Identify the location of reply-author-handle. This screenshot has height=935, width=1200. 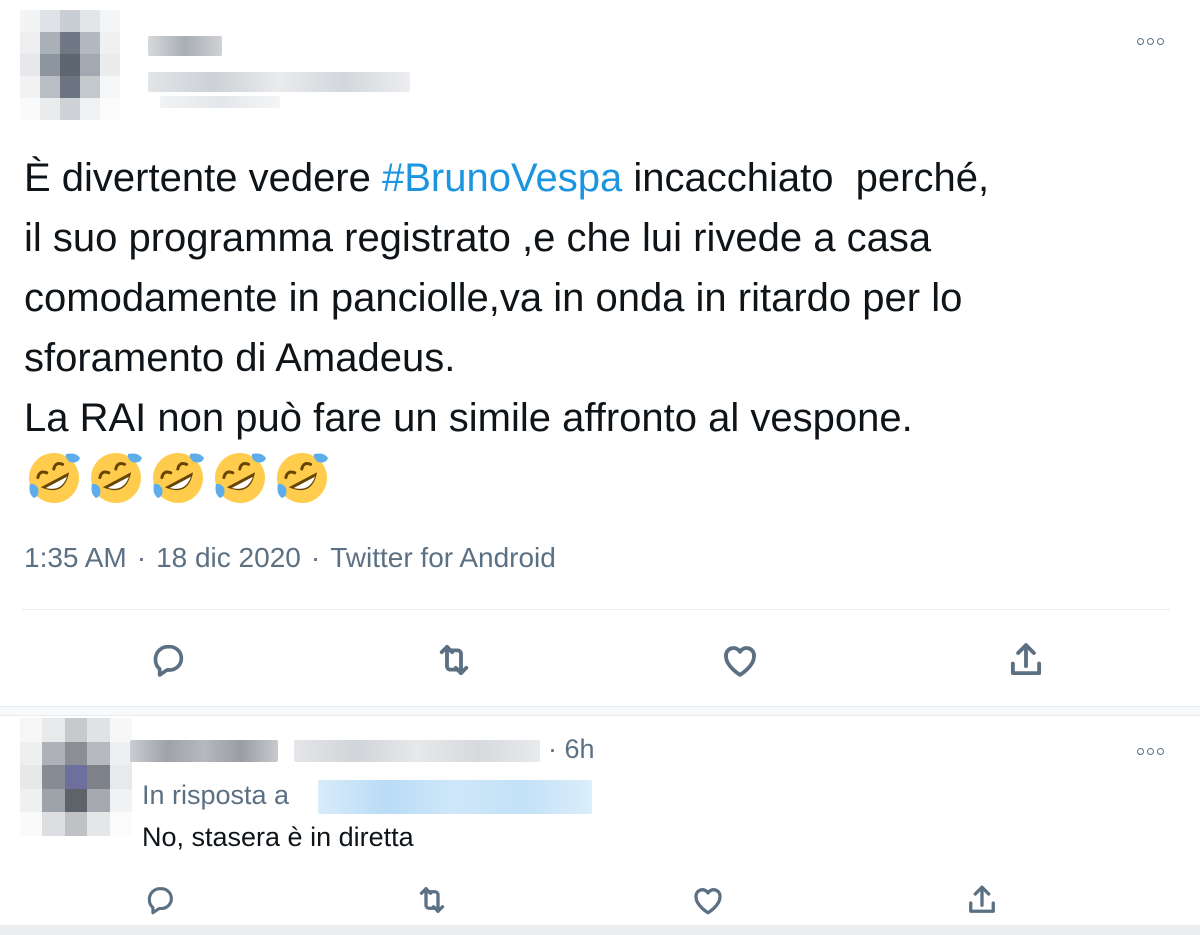
(417, 751).